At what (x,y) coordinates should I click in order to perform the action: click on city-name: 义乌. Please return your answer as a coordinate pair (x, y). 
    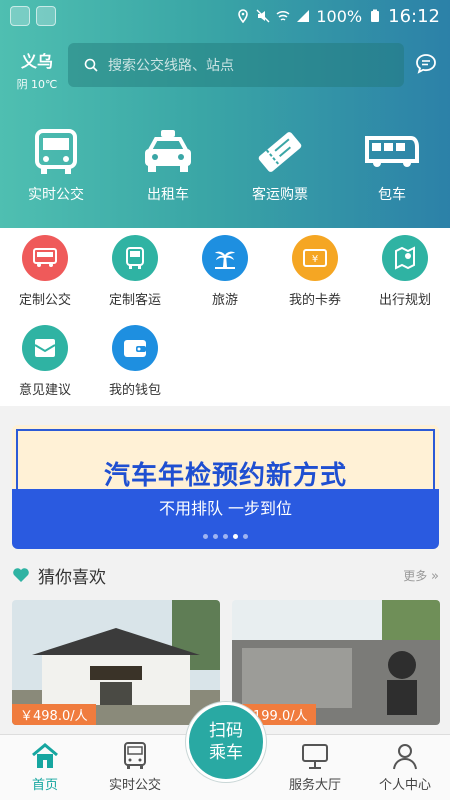
    Looking at the image, I should click on (36, 61).